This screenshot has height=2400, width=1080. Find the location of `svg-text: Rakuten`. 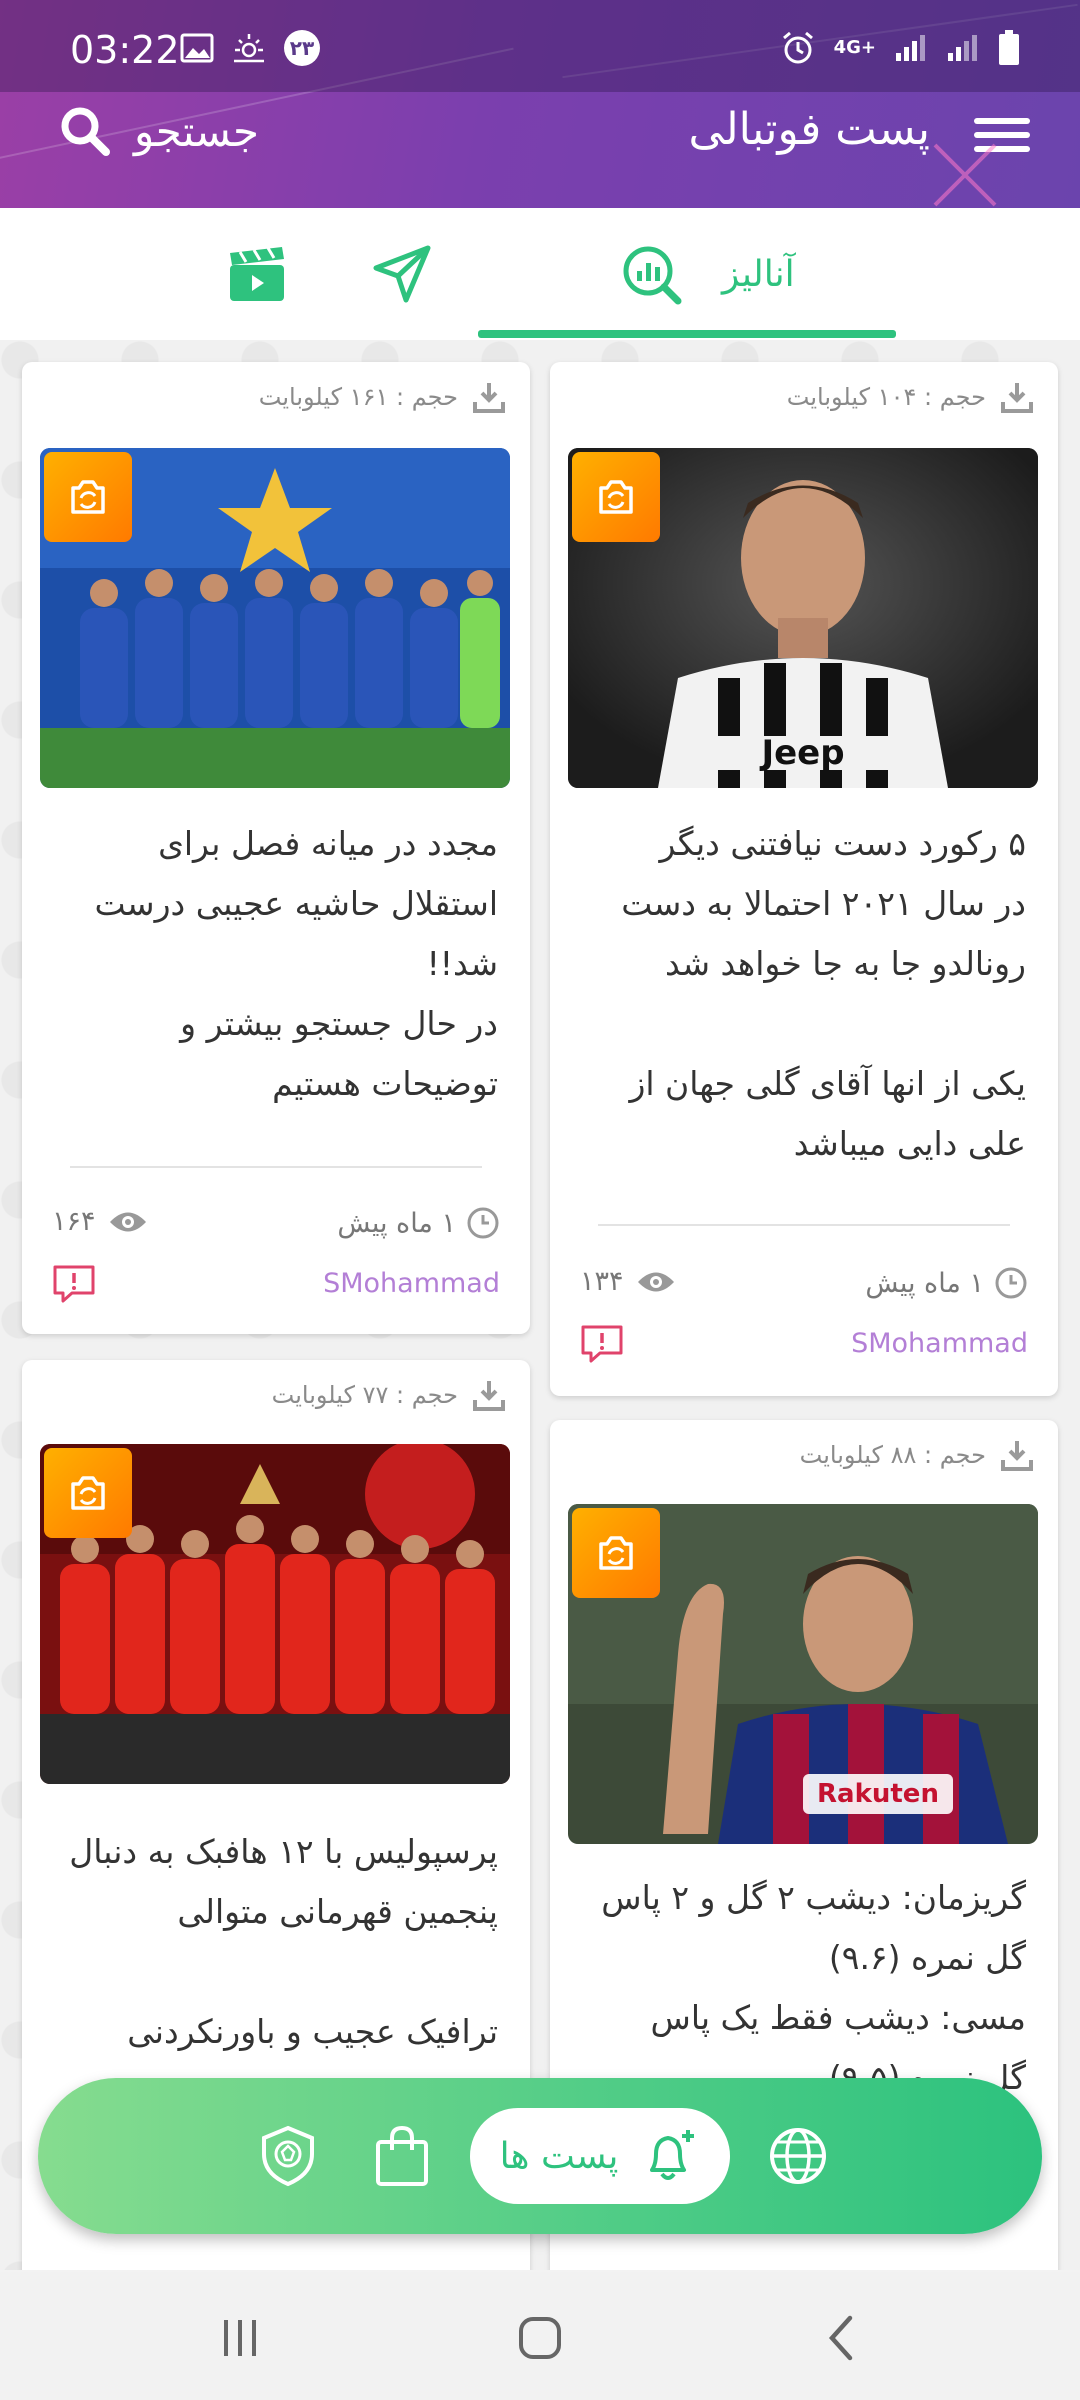

svg-text: Rakuten is located at coordinates (878, 1794).